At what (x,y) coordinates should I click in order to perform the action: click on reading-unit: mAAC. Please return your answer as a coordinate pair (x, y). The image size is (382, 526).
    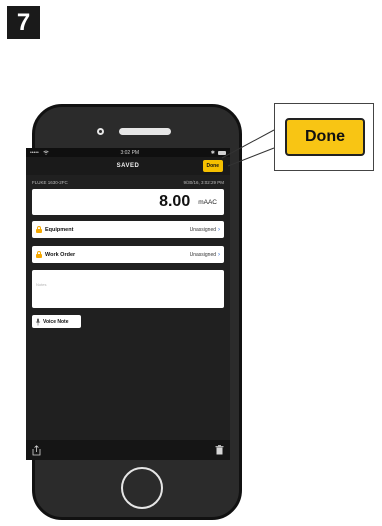
    Looking at the image, I should click on (207, 202).